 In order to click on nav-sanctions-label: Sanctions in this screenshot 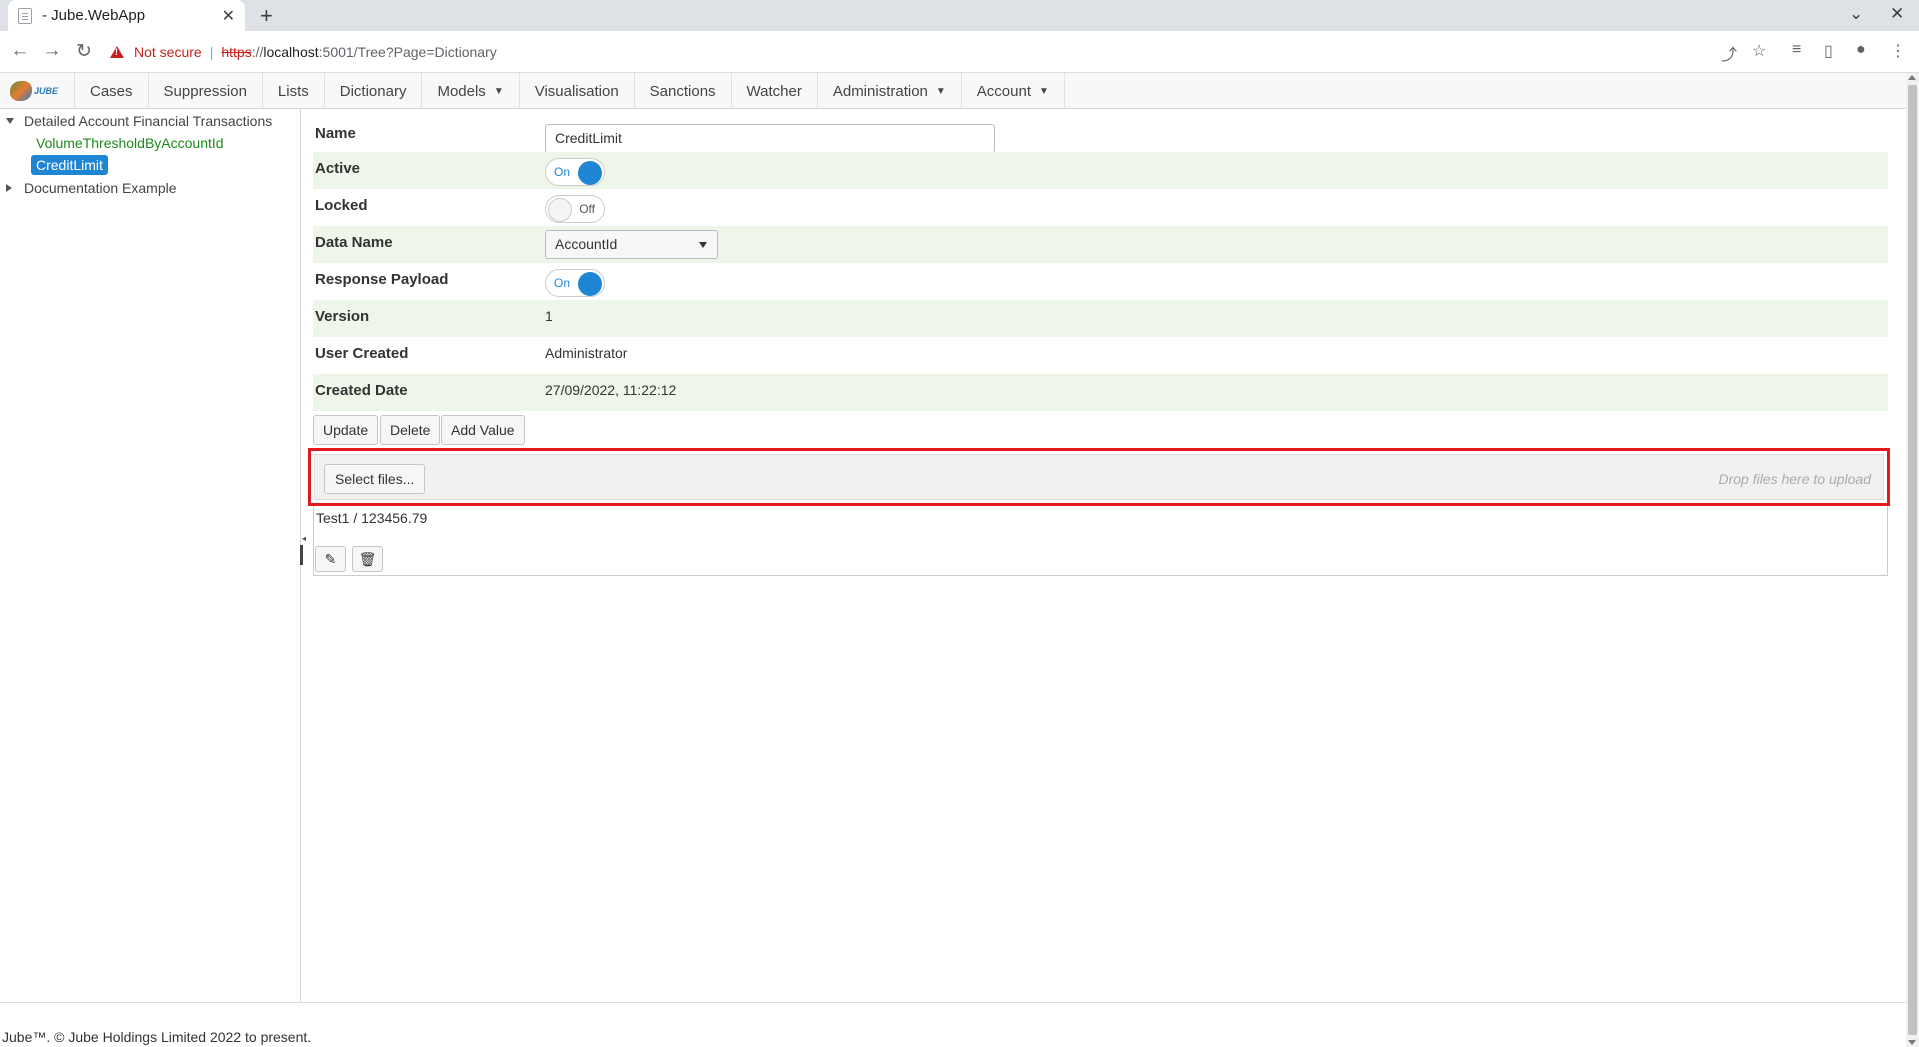, I will do `click(682, 91)`.